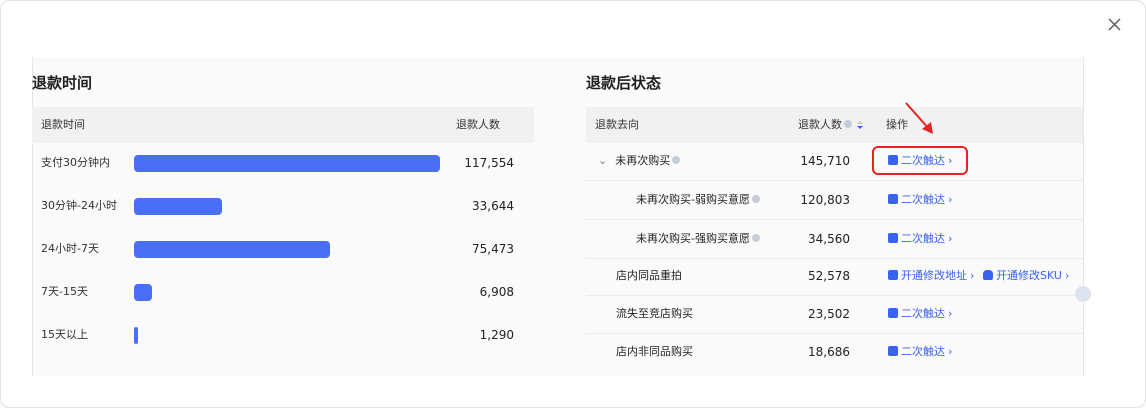 The height and width of the screenshot is (408, 1146). Describe the element at coordinates (496, 292) in the screenshot. I see `row-value: 6,908` at that location.